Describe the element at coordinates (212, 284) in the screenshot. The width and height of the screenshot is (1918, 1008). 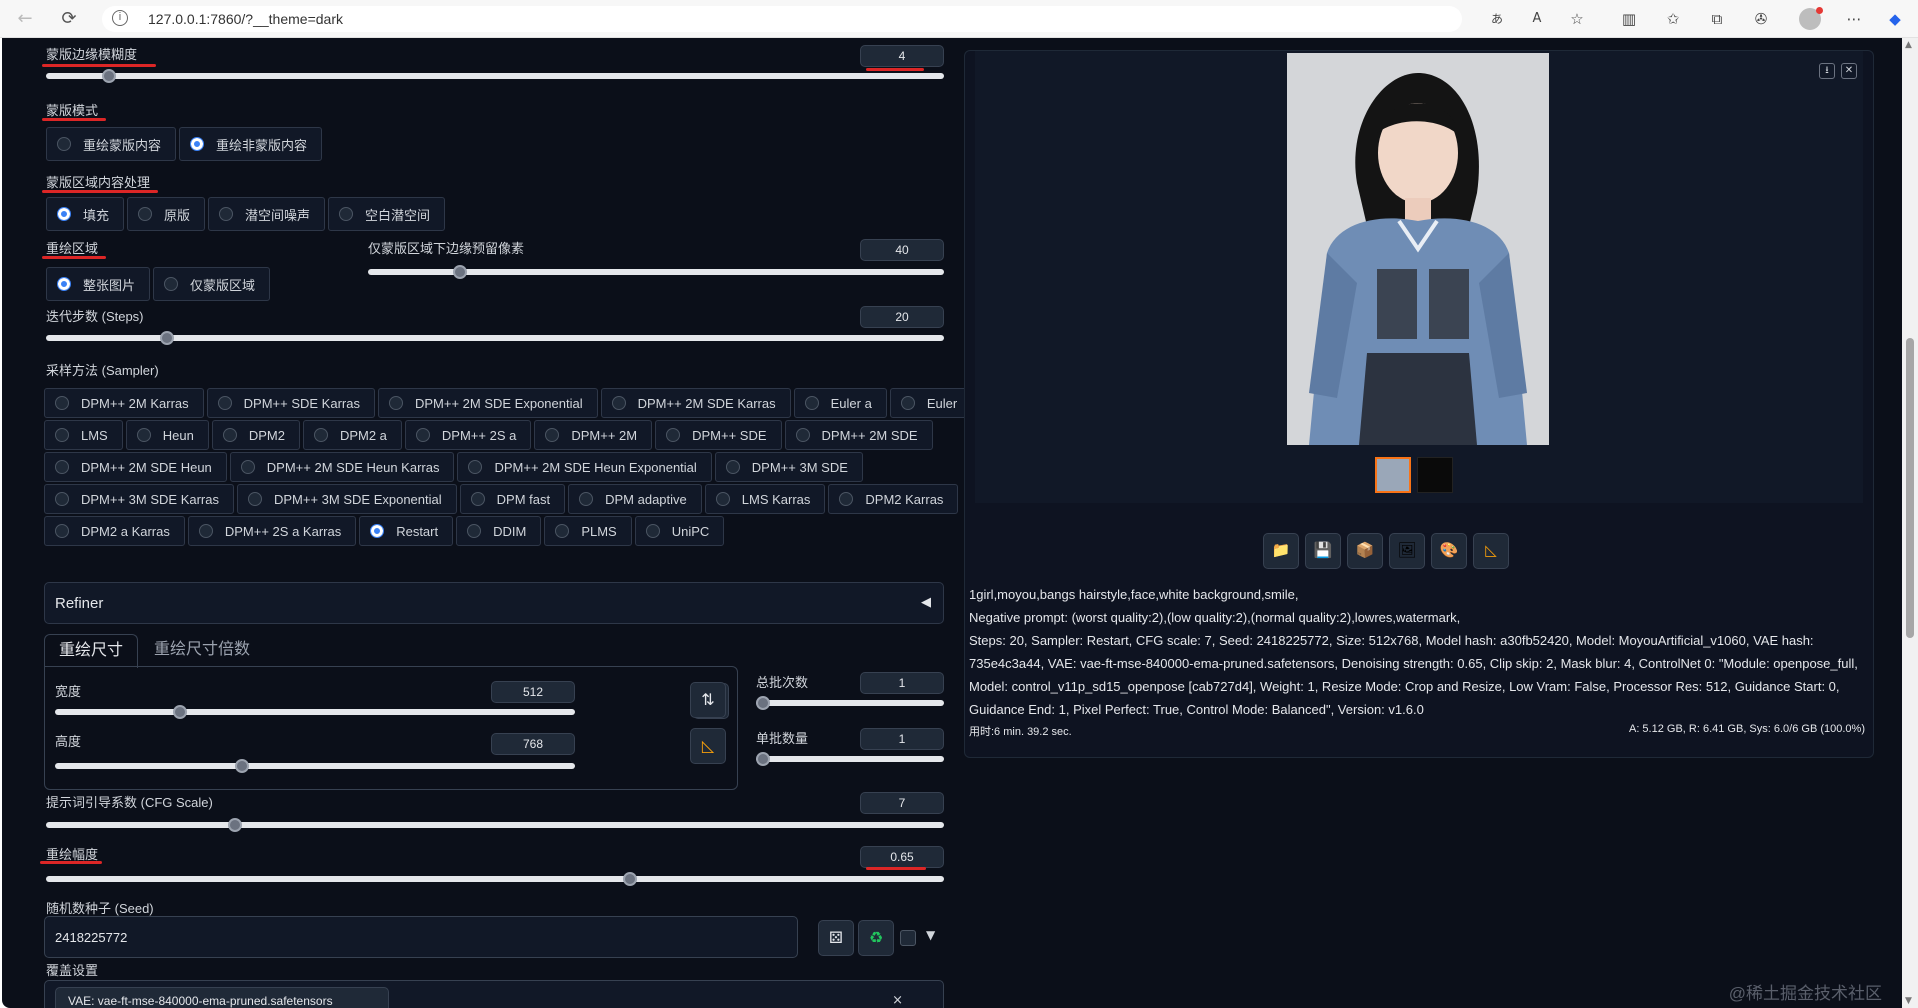
I see `inpaint-area-option: 仅蒙版区域` at that location.